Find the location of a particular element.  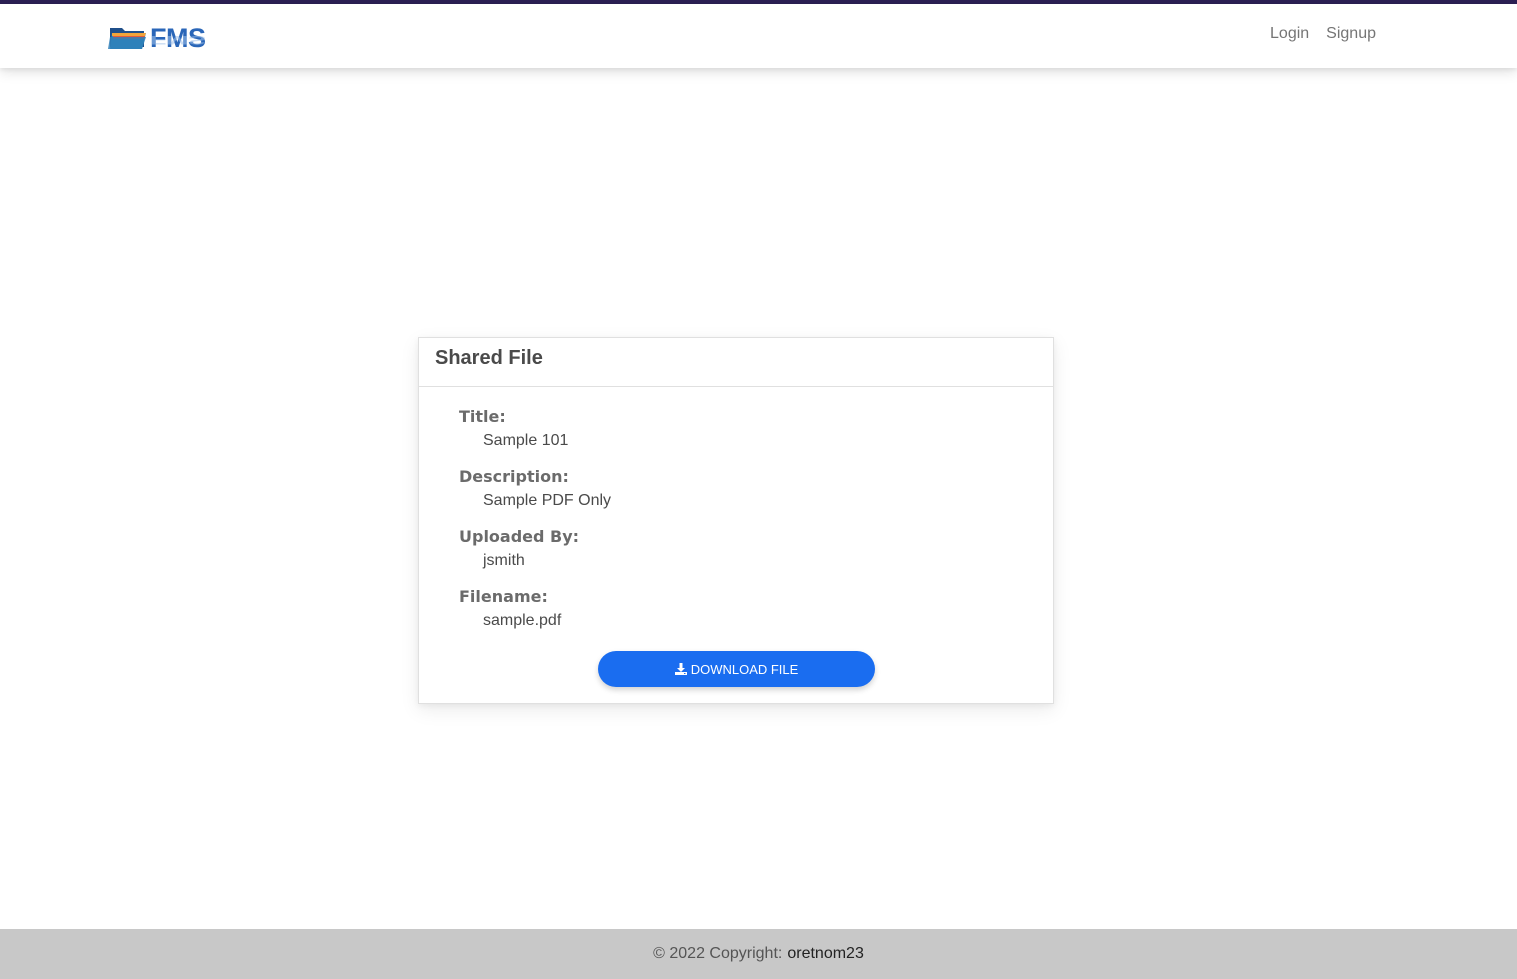

uploaded-by-value: jsmith is located at coordinates (504, 560).